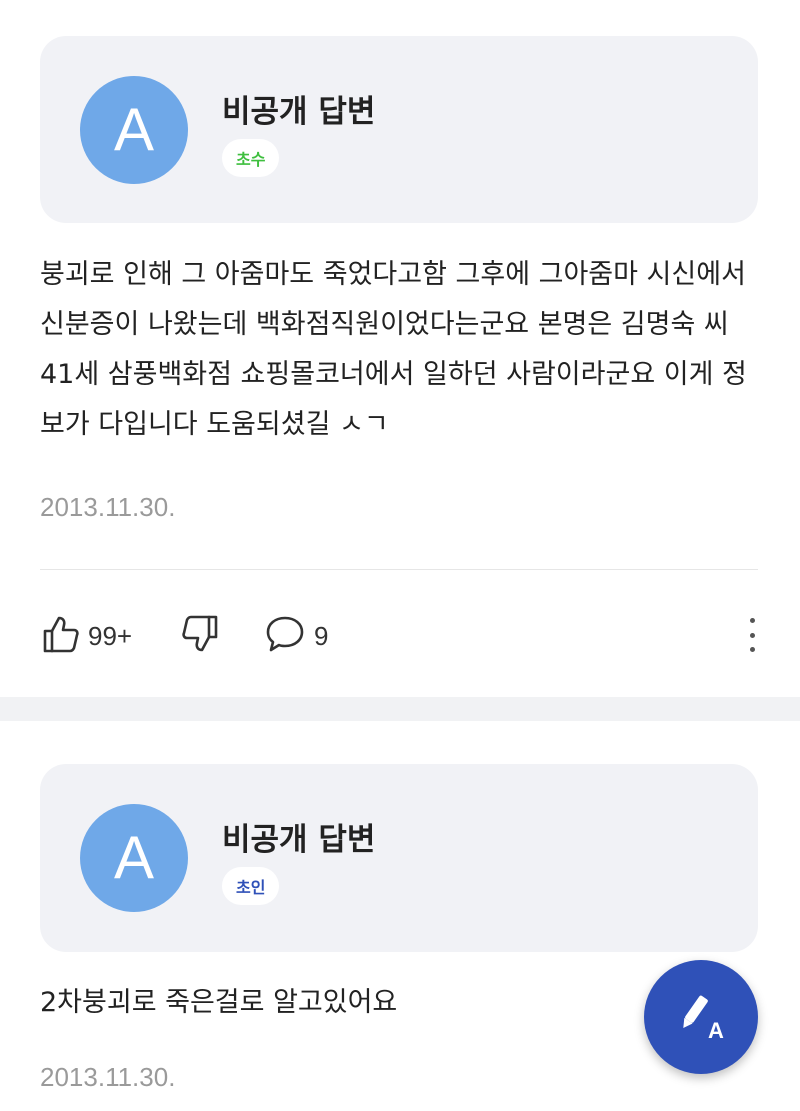  What do you see at coordinates (110, 635) in the screenshot?
I see `like-count: 99+` at bounding box center [110, 635].